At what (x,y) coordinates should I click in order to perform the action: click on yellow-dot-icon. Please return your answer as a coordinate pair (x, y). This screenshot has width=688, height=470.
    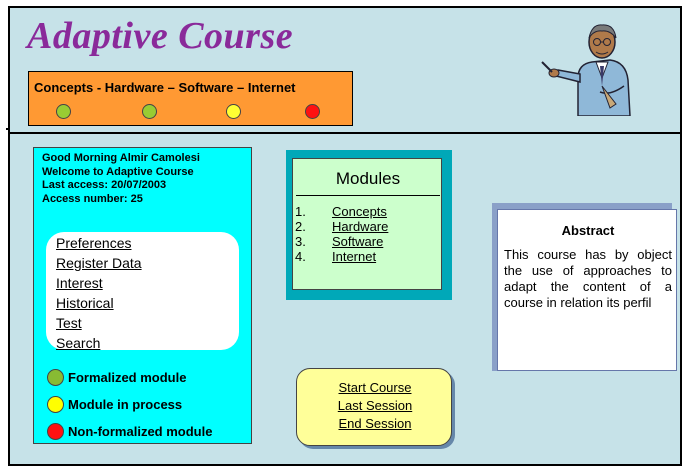
    Looking at the image, I should click on (55, 404).